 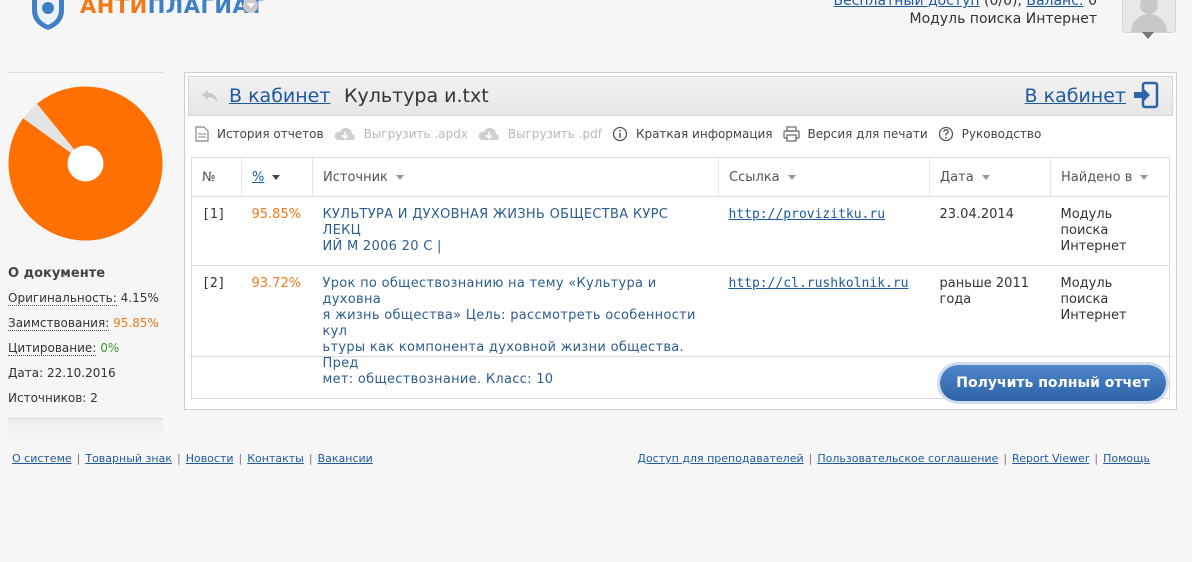 What do you see at coordinates (1149, 16) in the screenshot?
I see `user-avatar` at bounding box center [1149, 16].